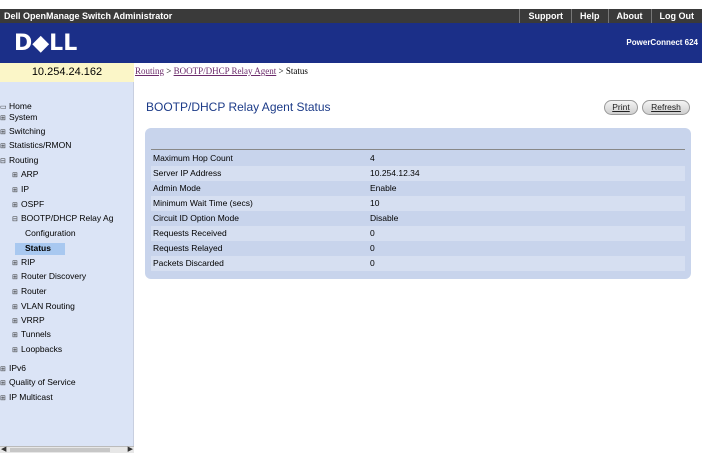  I want to click on sidebar-item-router-discovery: ⊞ Router Discovery, so click(49, 277).